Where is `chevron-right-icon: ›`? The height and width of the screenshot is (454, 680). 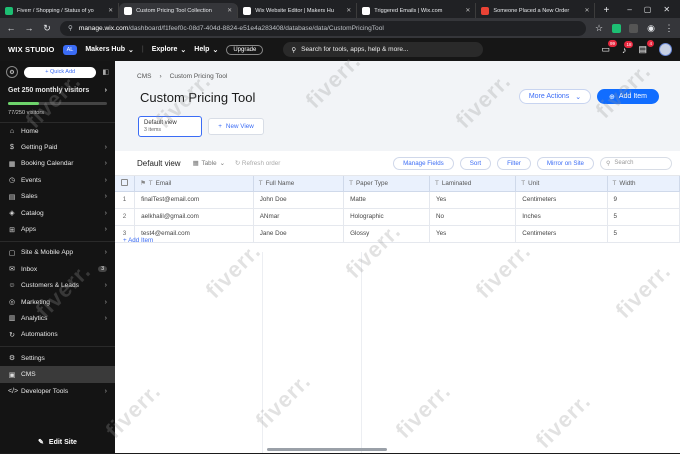
chevron-right-icon: › is located at coordinates (105, 230).